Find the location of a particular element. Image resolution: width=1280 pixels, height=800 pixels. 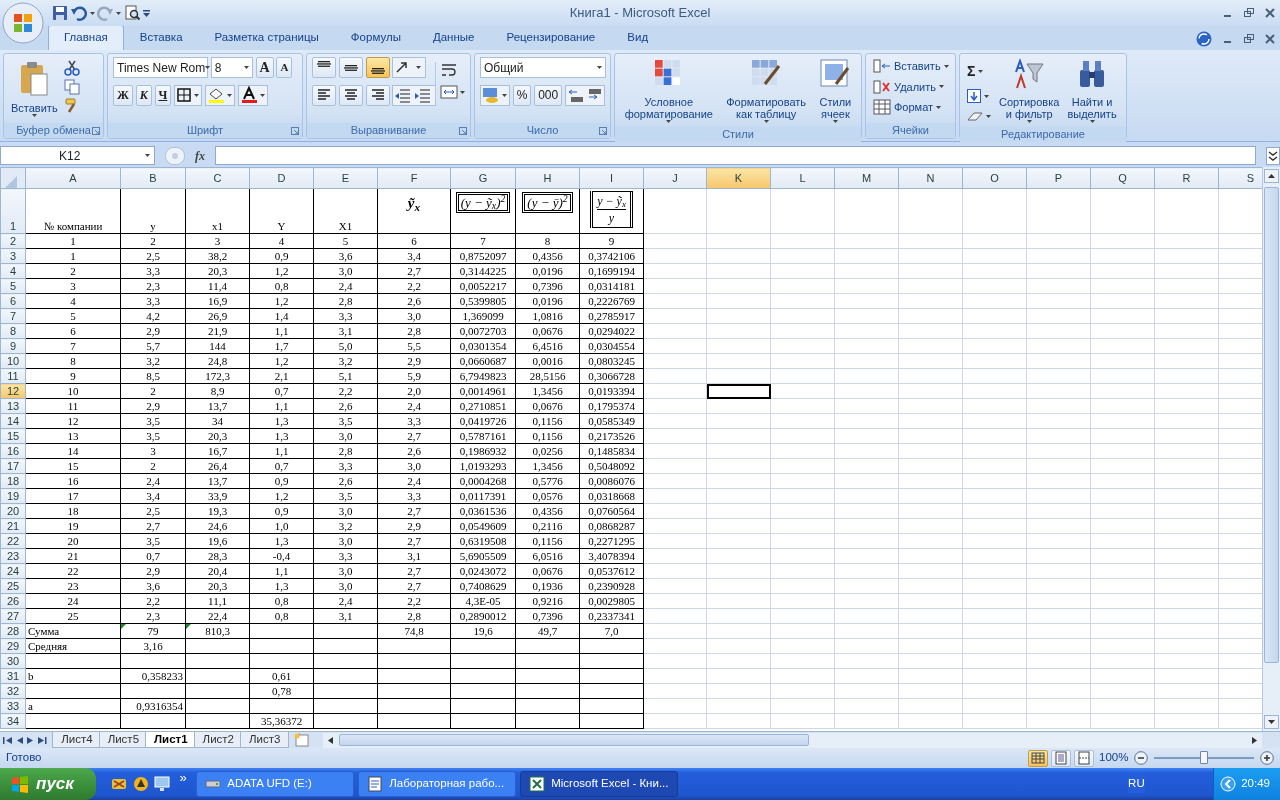

ribbon-tab: Главная is located at coordinates (86, 37).